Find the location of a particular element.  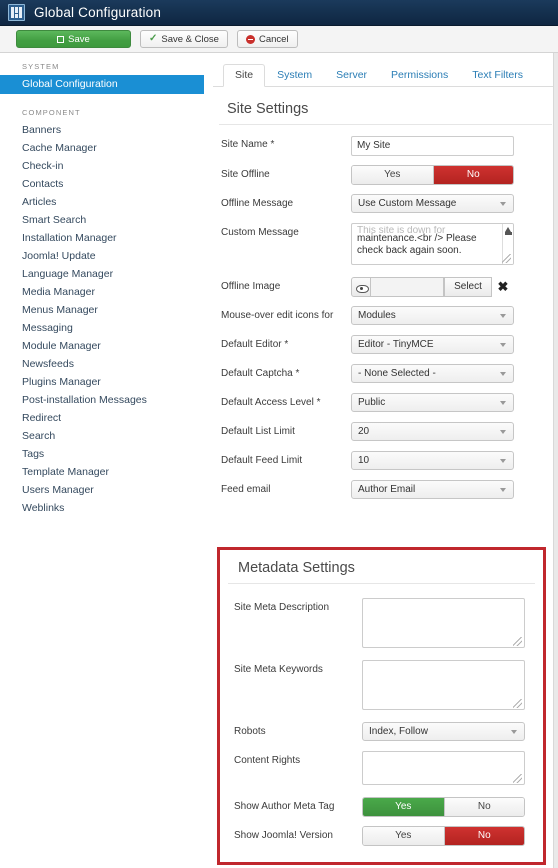

field-row-default-feed-limit: Default Feed Limit 10 is located at coordinates (386, 460).